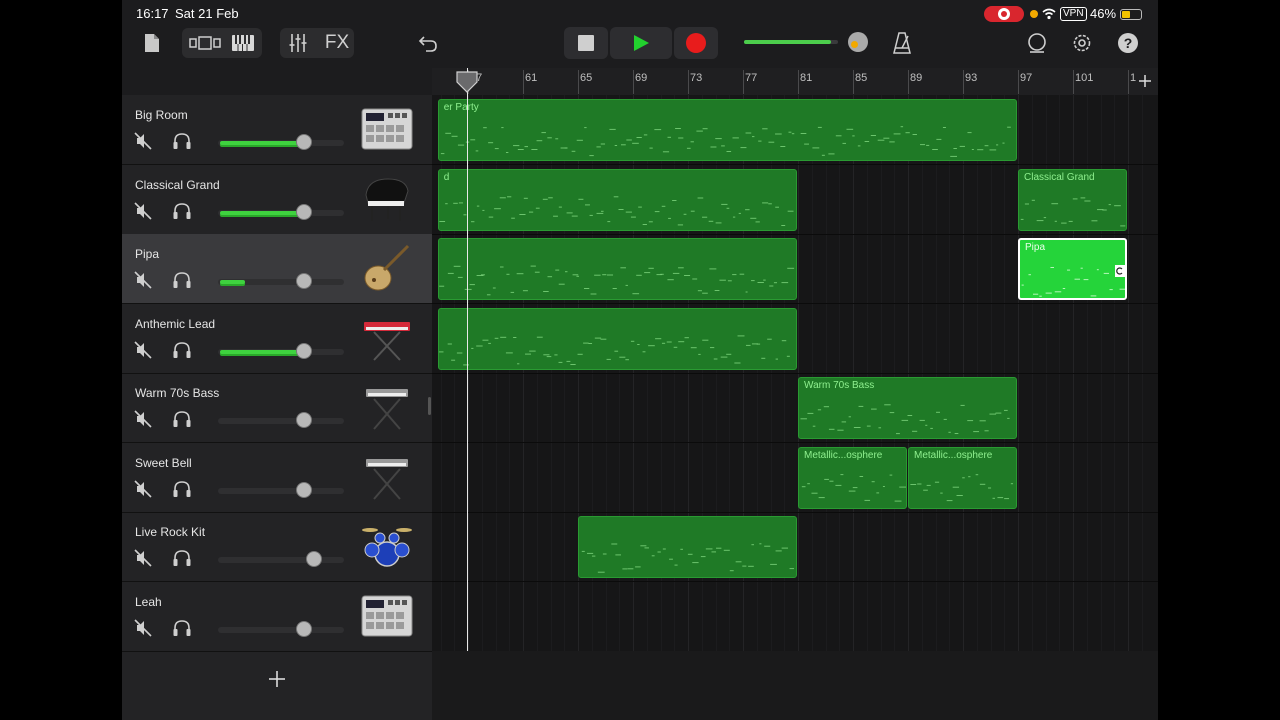  What do you see at coordinates (617, 199) in the screenshot?
I see `audio-region: d` at bounding box center [617, 199].